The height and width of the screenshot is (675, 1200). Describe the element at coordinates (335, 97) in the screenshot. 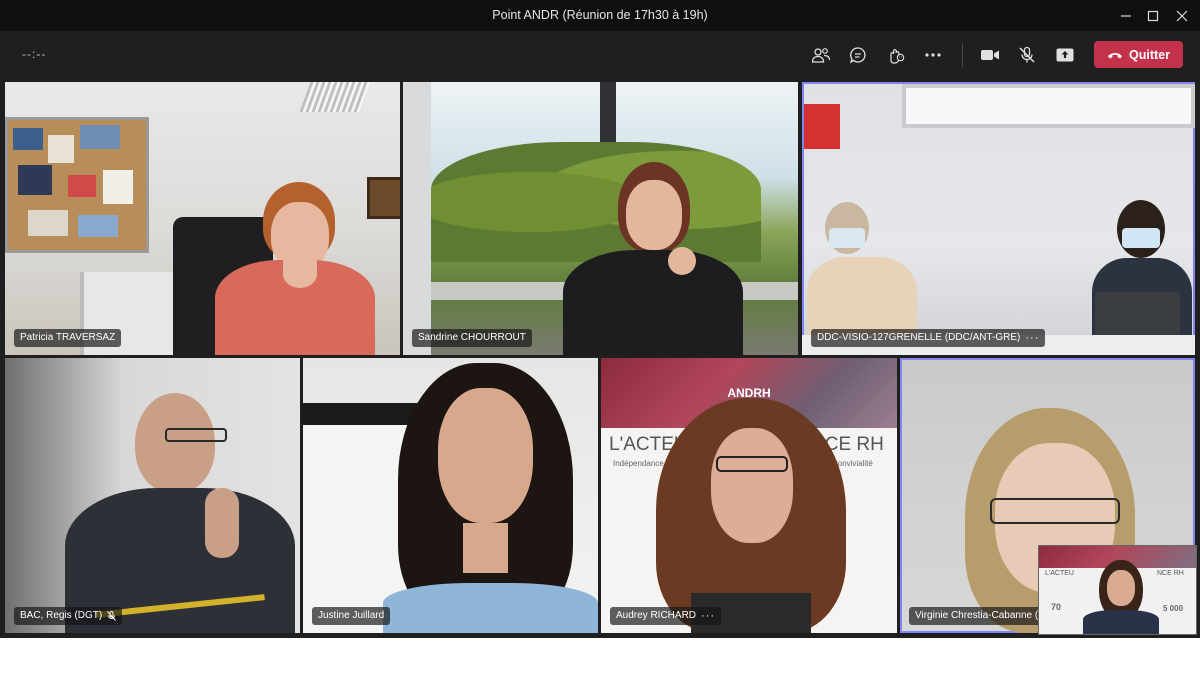

I see `ceiling-light` at that location.